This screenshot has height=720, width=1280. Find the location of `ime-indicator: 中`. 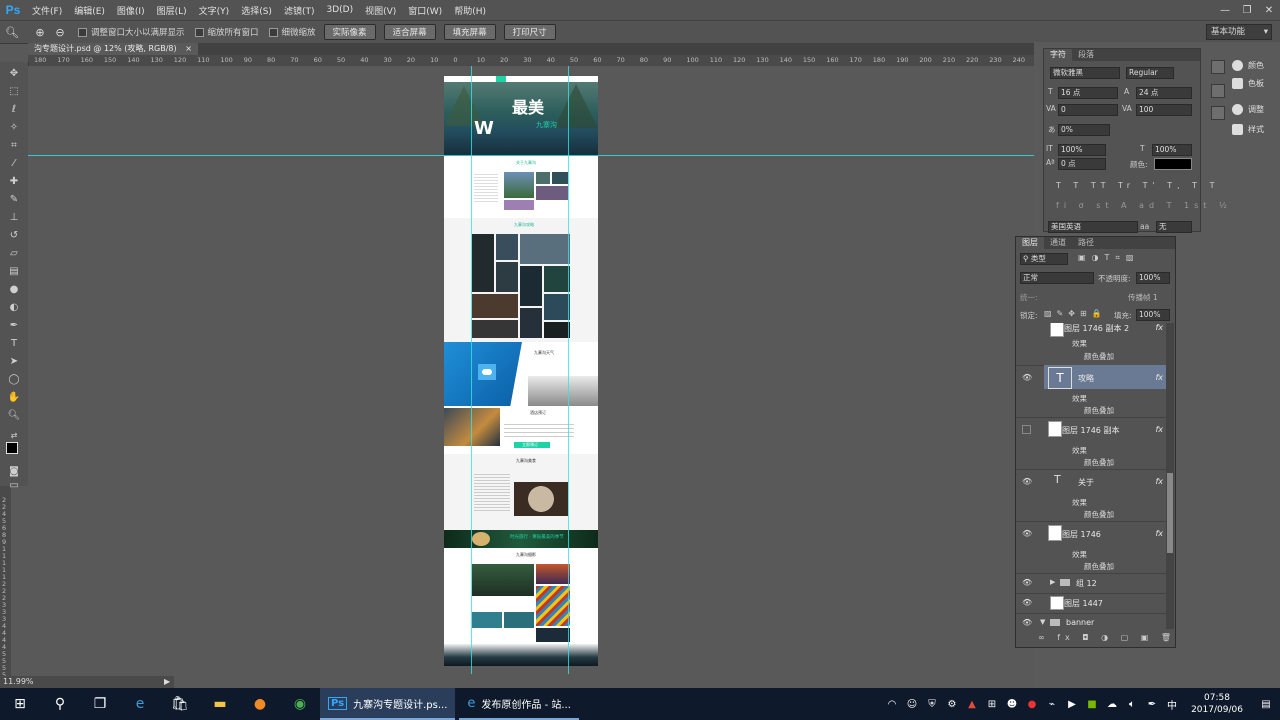

ime-indicator: 中 is located at coordinates (1172, 704).